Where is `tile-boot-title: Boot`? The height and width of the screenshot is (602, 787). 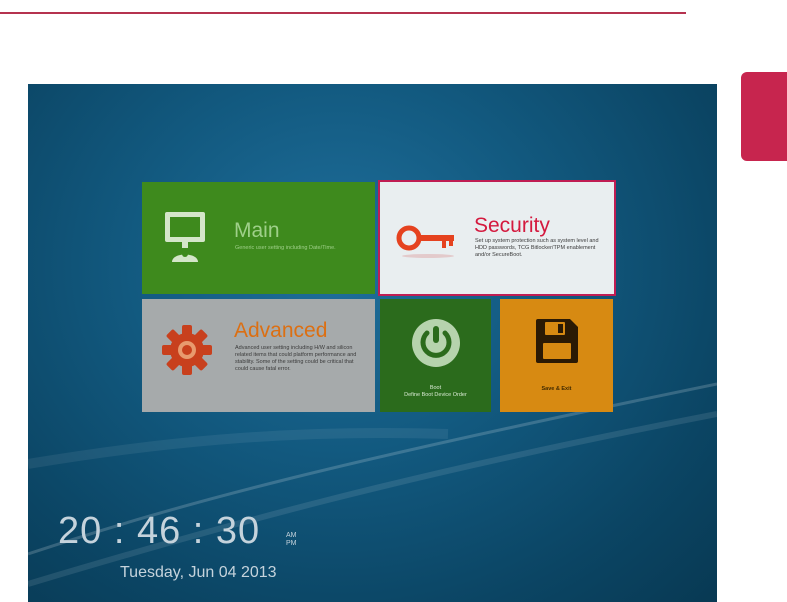 tile-boot-title: Boot is located at coordinates (435, 388).